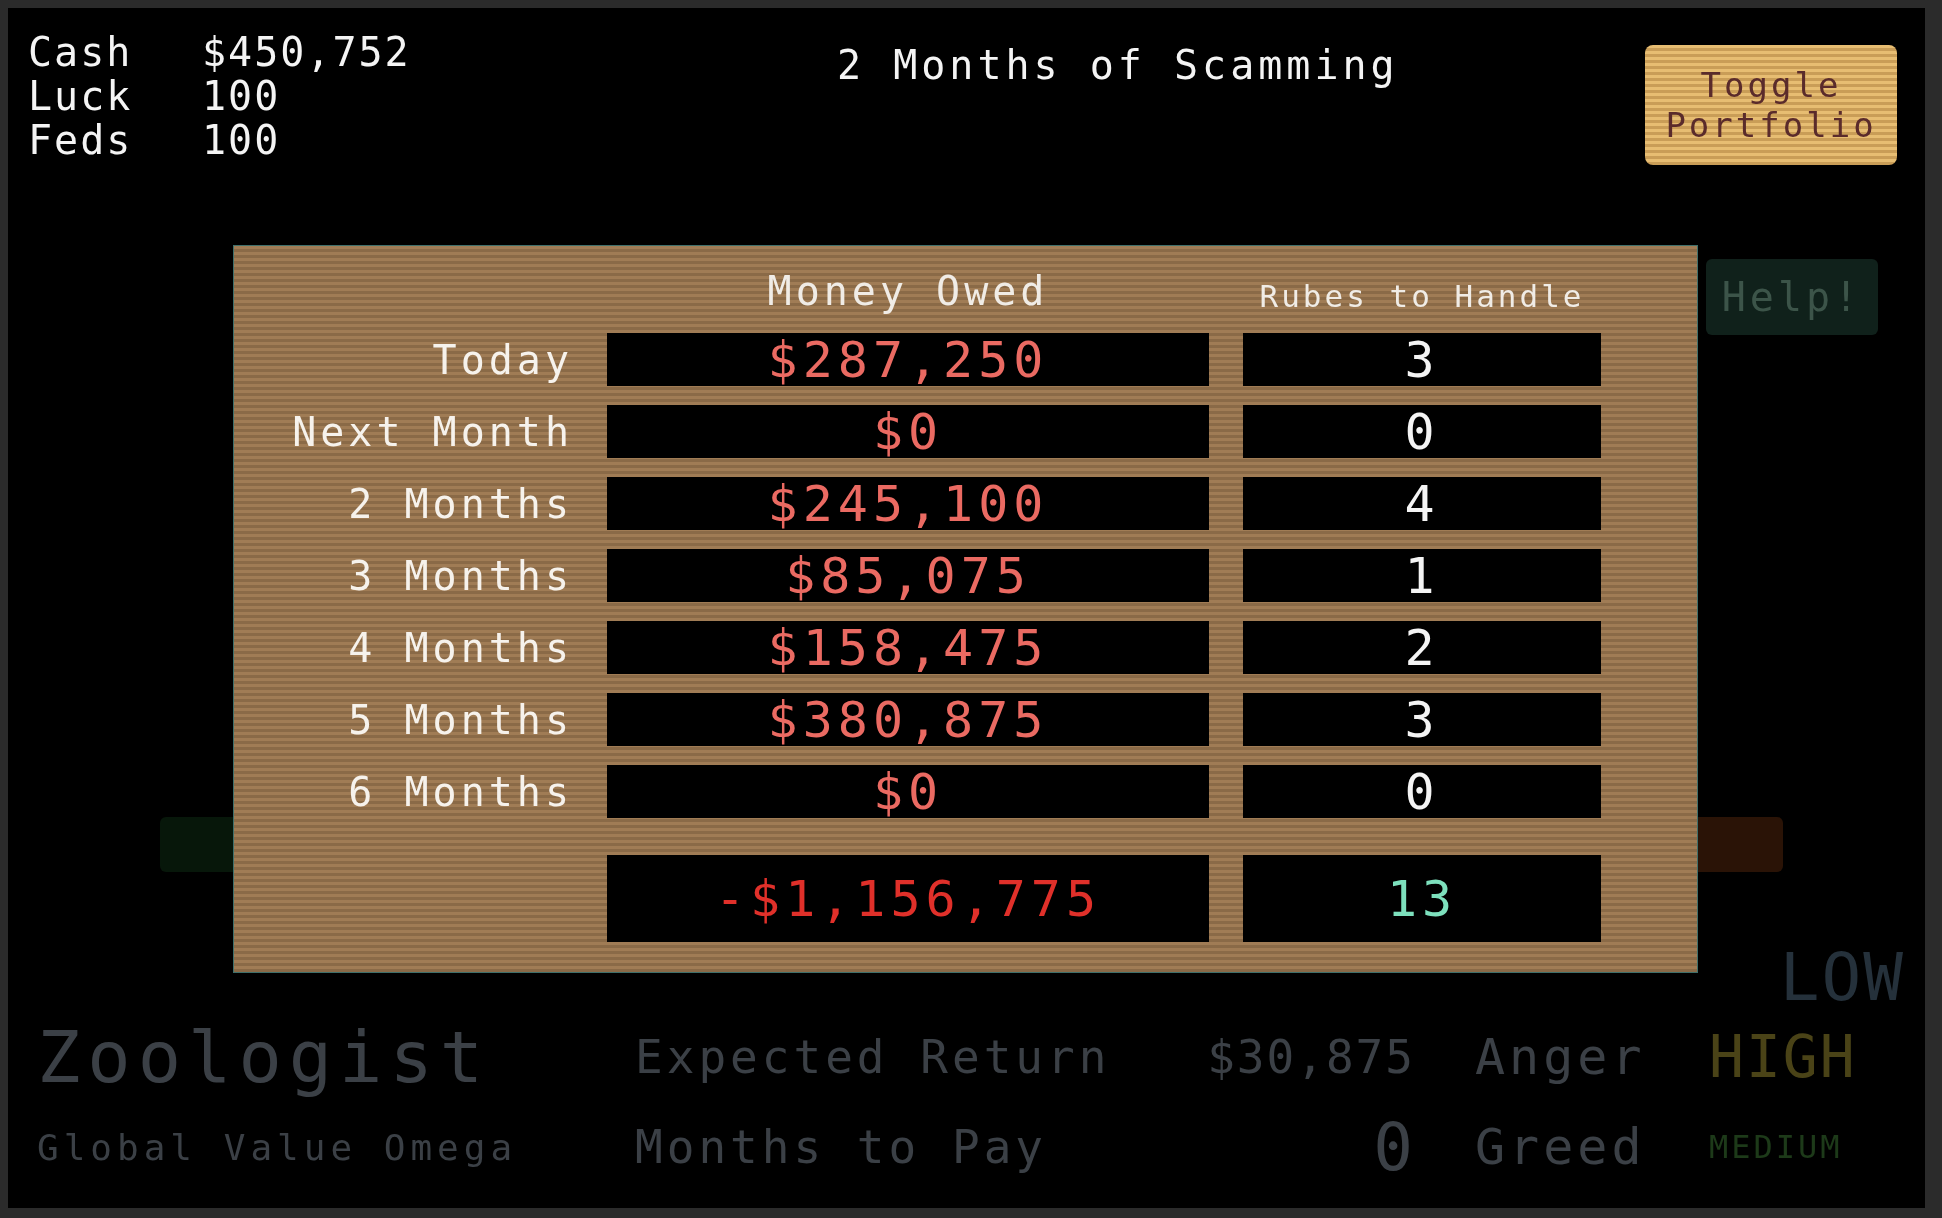 The height and width of the screenshot is (1218, 1942). I want to click on column-header: Rubes to Handle, so click(1422, 296).